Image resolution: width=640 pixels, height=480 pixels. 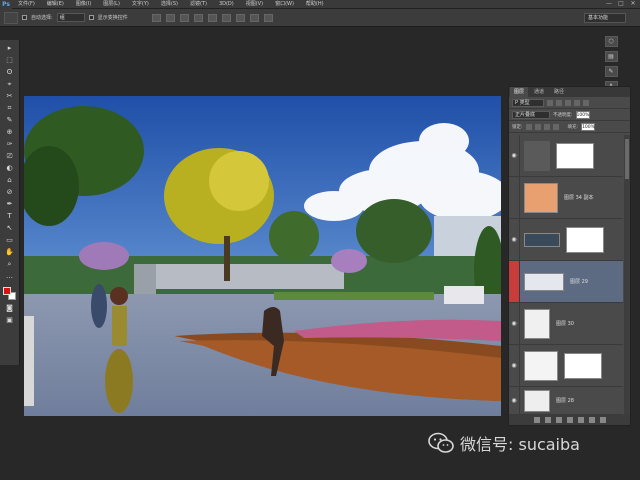 I want to click on eyedropper-tool-icon: ⌗, so click(x=10, y=108).